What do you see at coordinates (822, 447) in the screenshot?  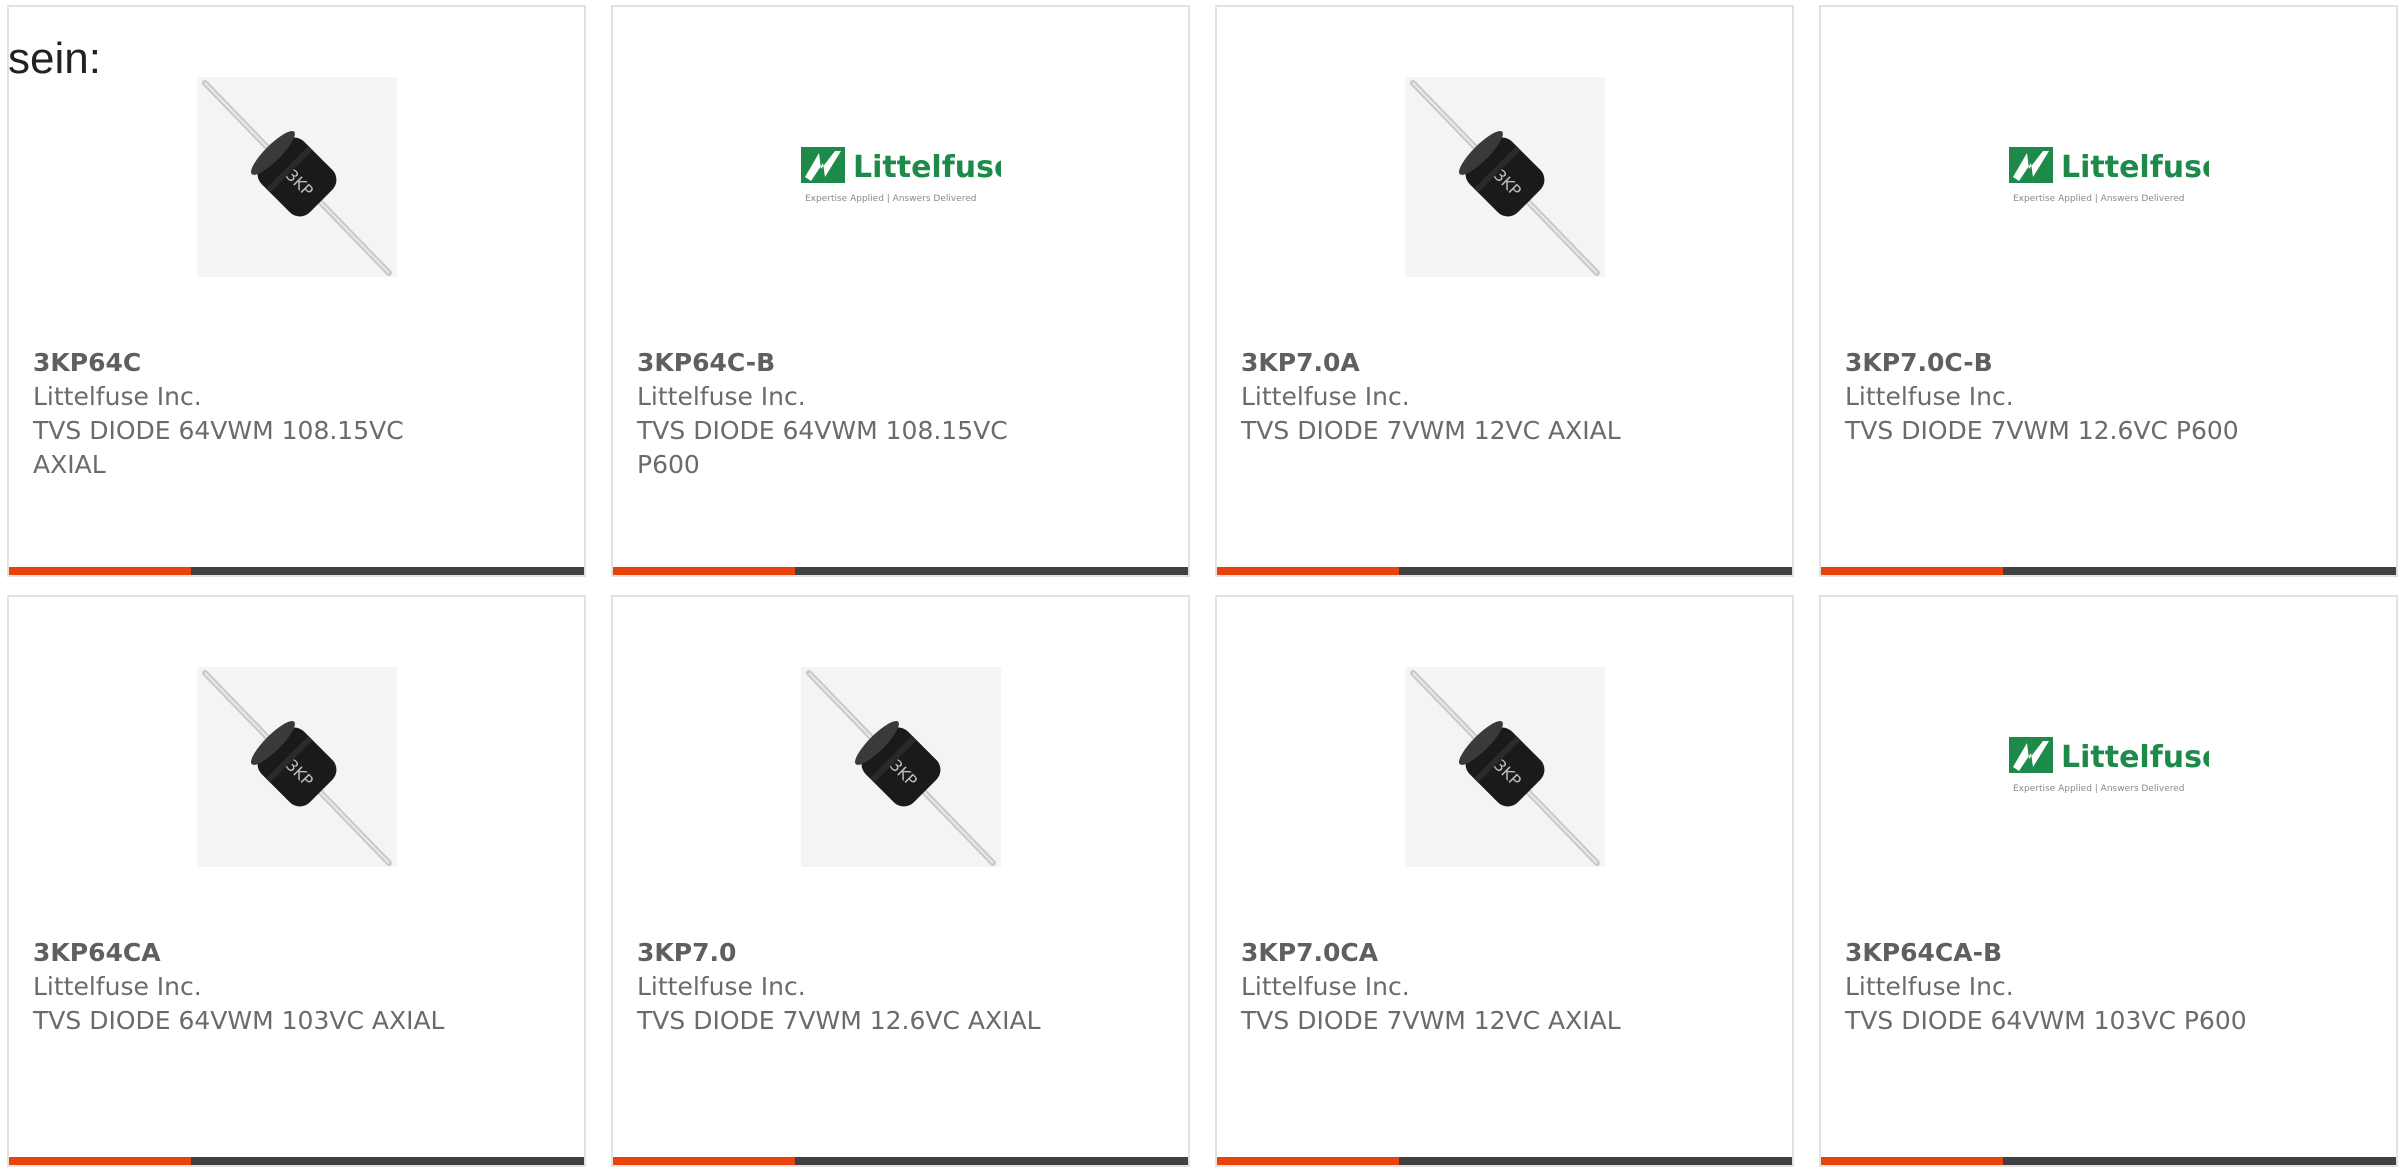 I see `description: TVS DIODE 64VWM 108.15VC P600` at bounding box center [822, 447].